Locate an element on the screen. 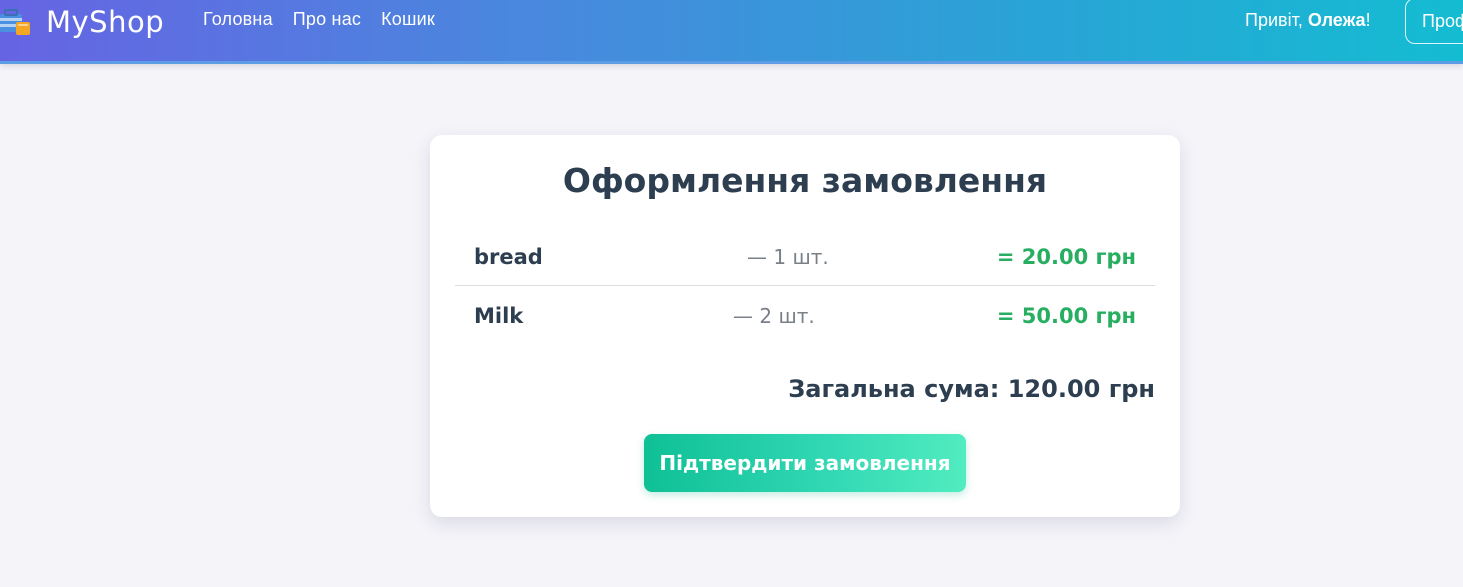 The height and width of the screenshot is (587, 1463). profile-button: Профіль is located at coordinates (1434, 22).